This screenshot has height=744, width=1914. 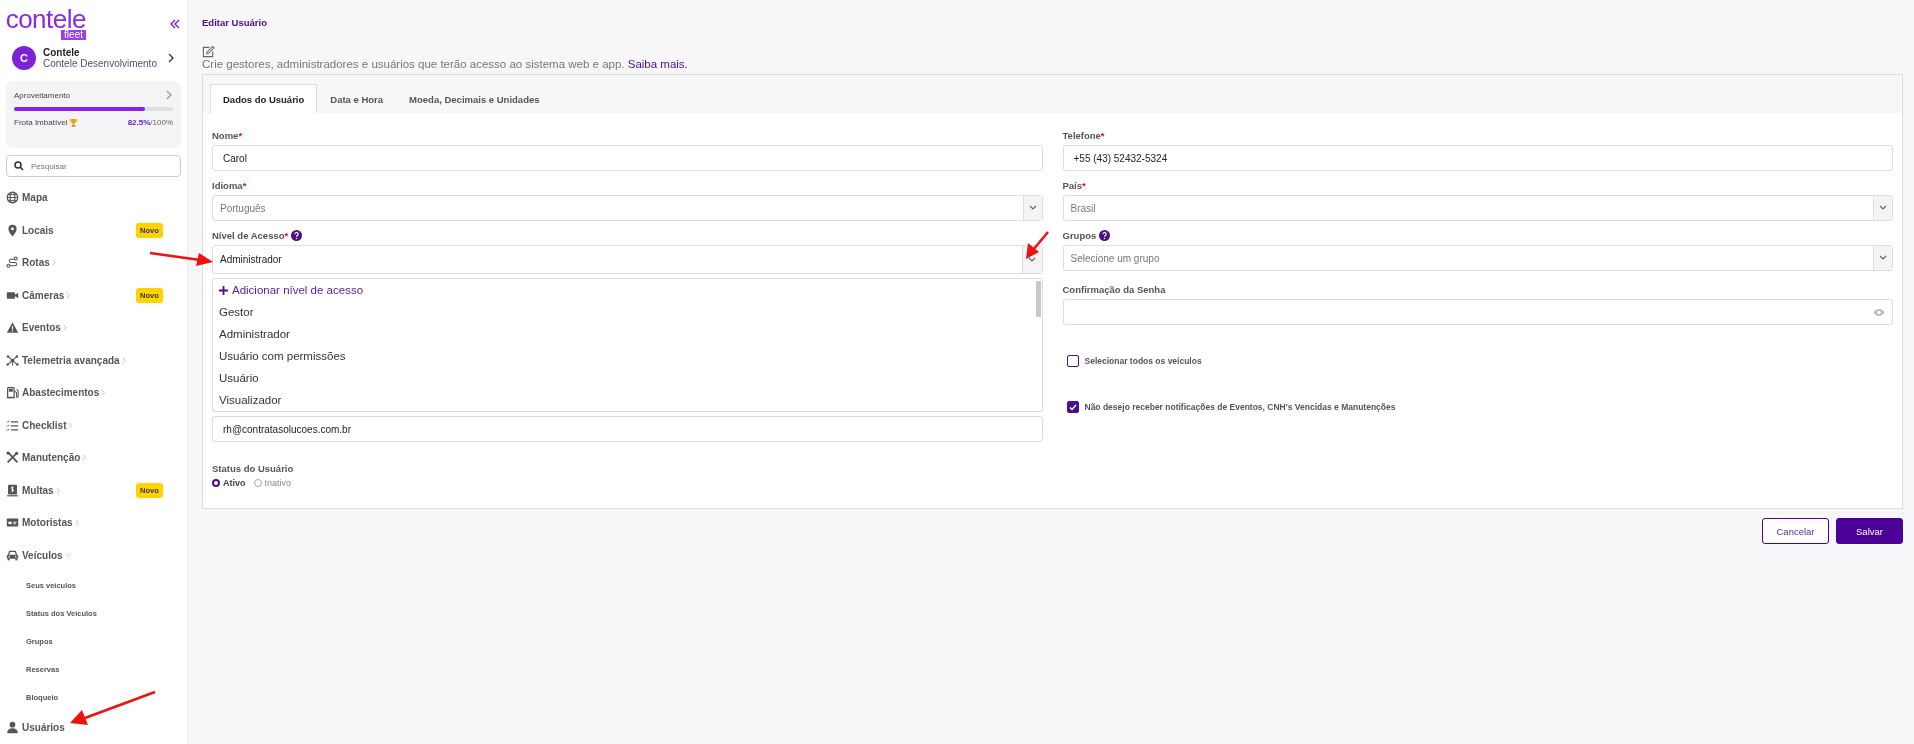 I want to click on radio-label: Ativo, so click(x=234, y=483).